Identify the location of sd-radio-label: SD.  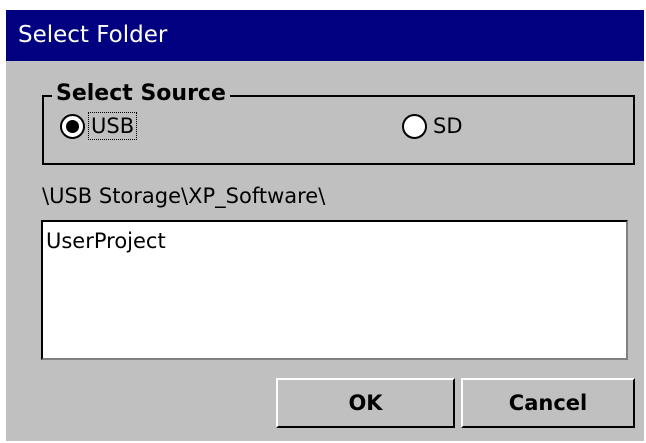
(448, 126).